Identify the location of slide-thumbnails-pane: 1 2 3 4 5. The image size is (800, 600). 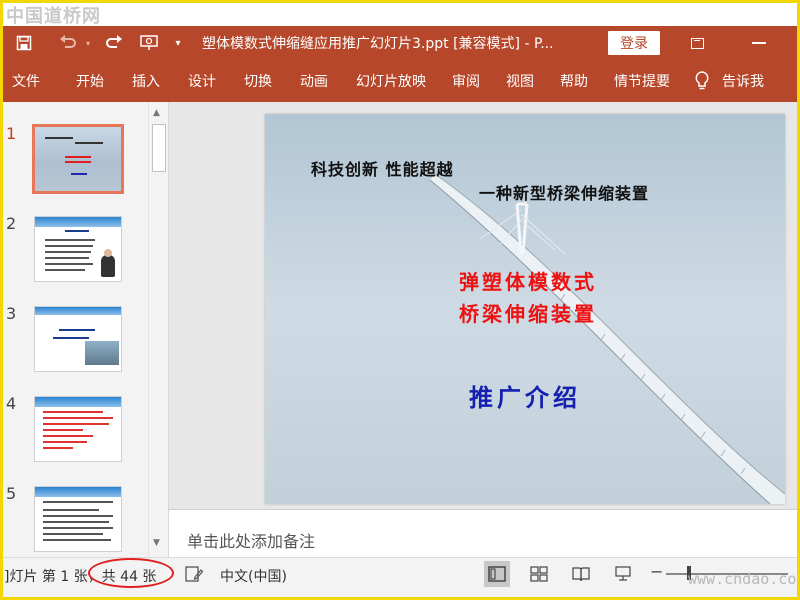
(74, 329).